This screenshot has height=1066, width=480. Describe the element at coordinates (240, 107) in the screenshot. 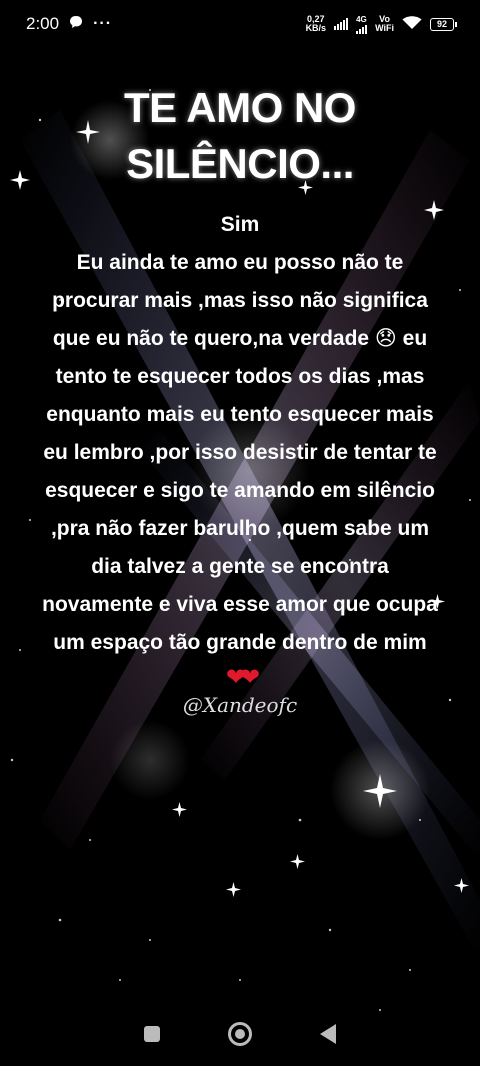

I see `title-line-1: TE AMO NO` at that location.